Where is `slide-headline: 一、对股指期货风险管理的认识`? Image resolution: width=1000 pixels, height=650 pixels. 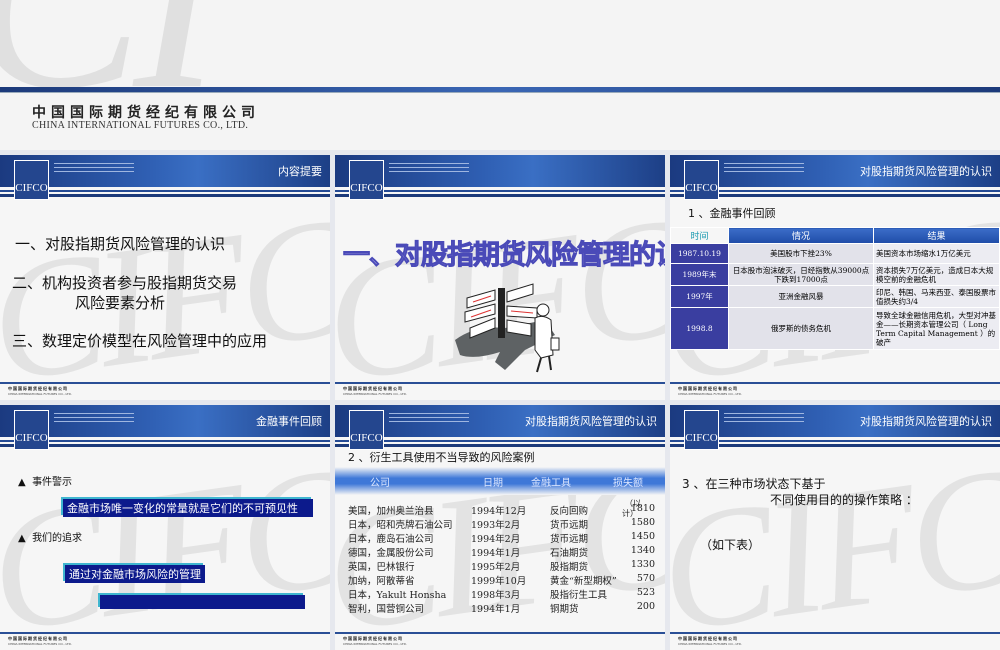 slide-headline: 一、对股指期货风险管理的认识 is located at coordinates (504, 256).